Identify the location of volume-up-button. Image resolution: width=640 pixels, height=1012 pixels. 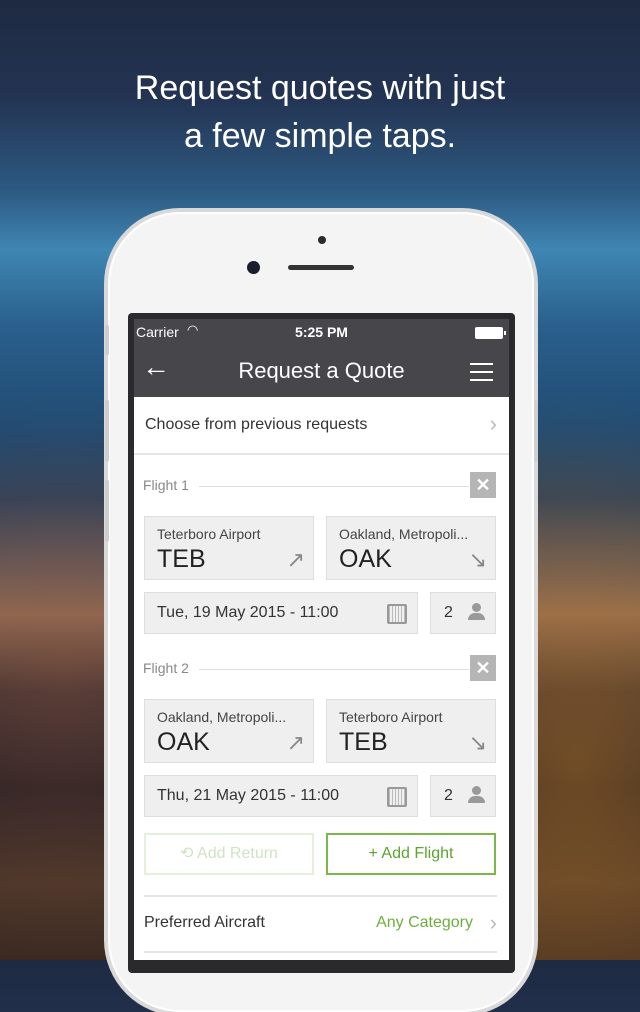
(107, 431).